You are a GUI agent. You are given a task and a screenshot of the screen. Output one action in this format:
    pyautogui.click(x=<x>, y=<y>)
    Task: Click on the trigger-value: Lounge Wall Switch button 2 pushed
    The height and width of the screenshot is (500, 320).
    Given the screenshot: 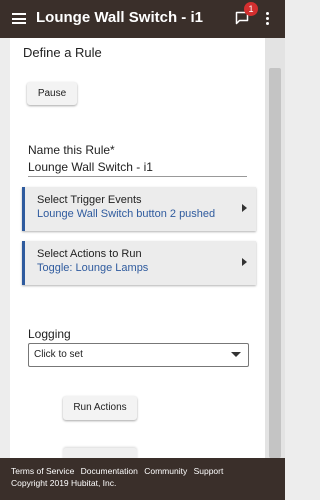 What is the action you would take?
    pyautogui.click(x=126, y=214)
    